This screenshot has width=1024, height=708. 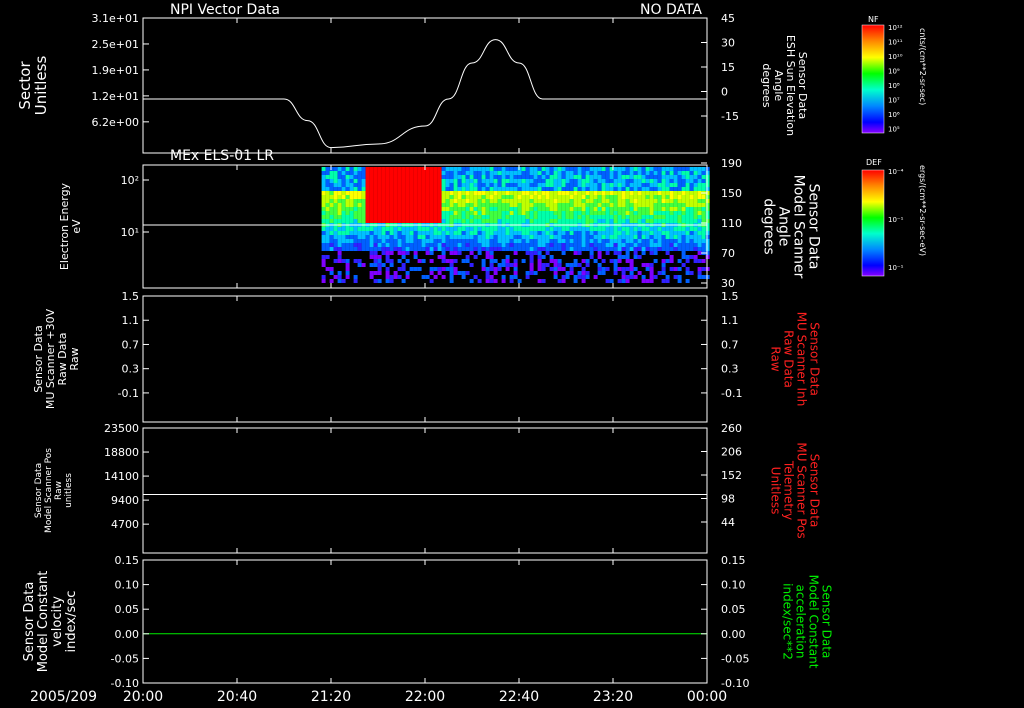 What do you see at coordinates (784, 227) in the screenshot?
I see `right-axis-label-line: Angle` at bounding box center [784, 227].